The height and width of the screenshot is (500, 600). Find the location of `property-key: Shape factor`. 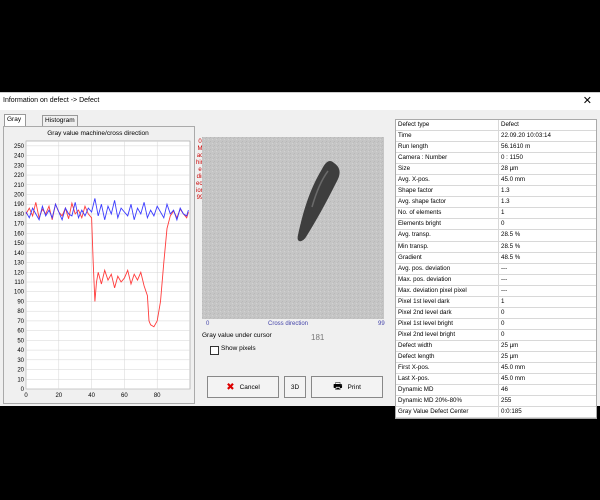

property-key: Shape factor is located at coordinates (447, 191).